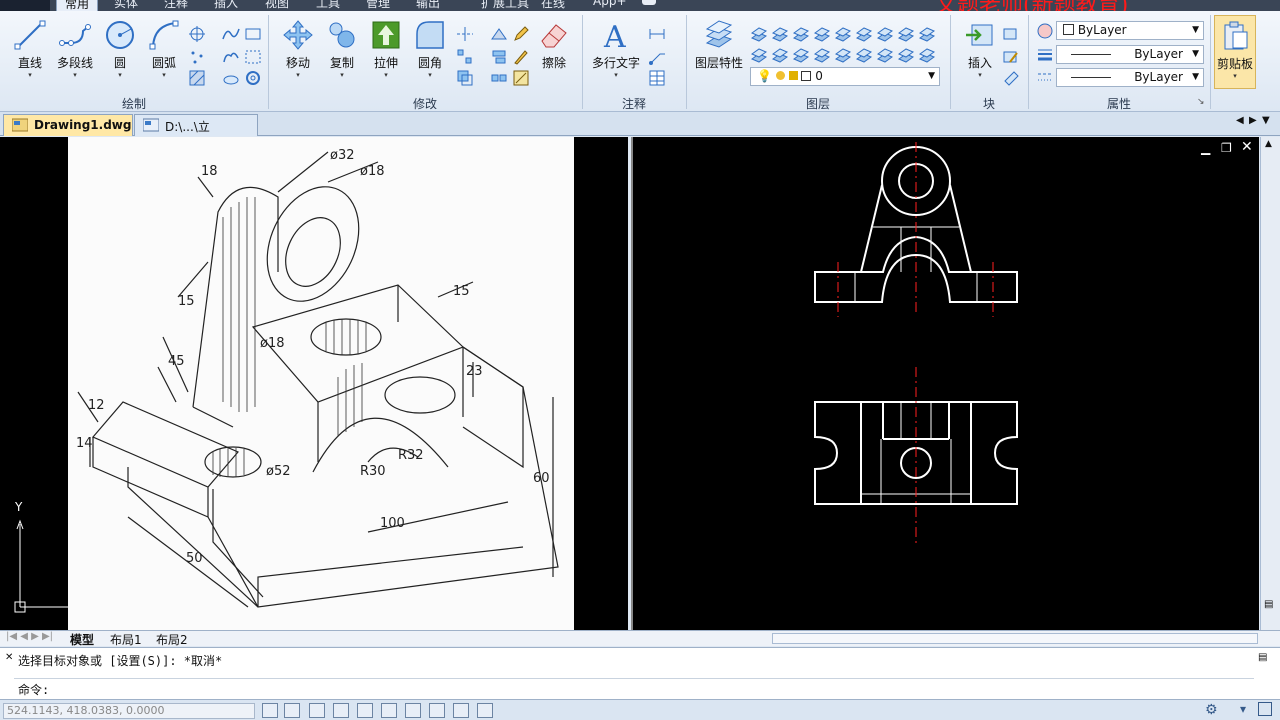 The image size is (1280, 720). Describe the element at coordinates (1211, 710) in the screenshot. I see `gear-icon: ⚙` at that location.